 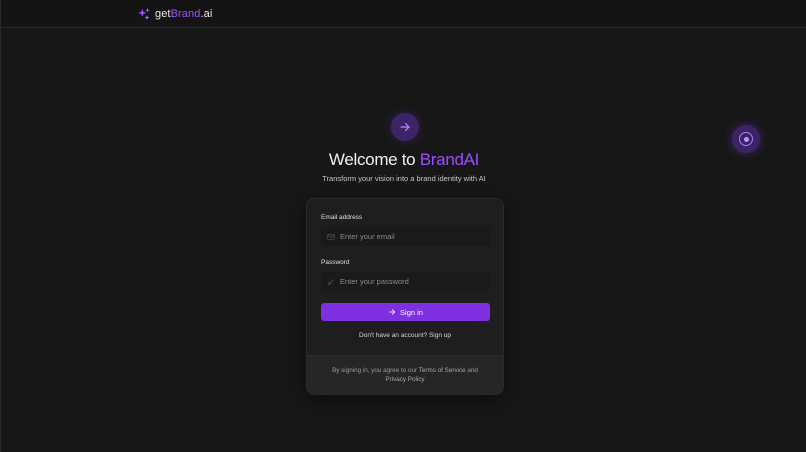 What do you see at coordinates (442, 370) in the screenshot?
I see `terms-link: Terms of Service` at bounding box center [442, 370].